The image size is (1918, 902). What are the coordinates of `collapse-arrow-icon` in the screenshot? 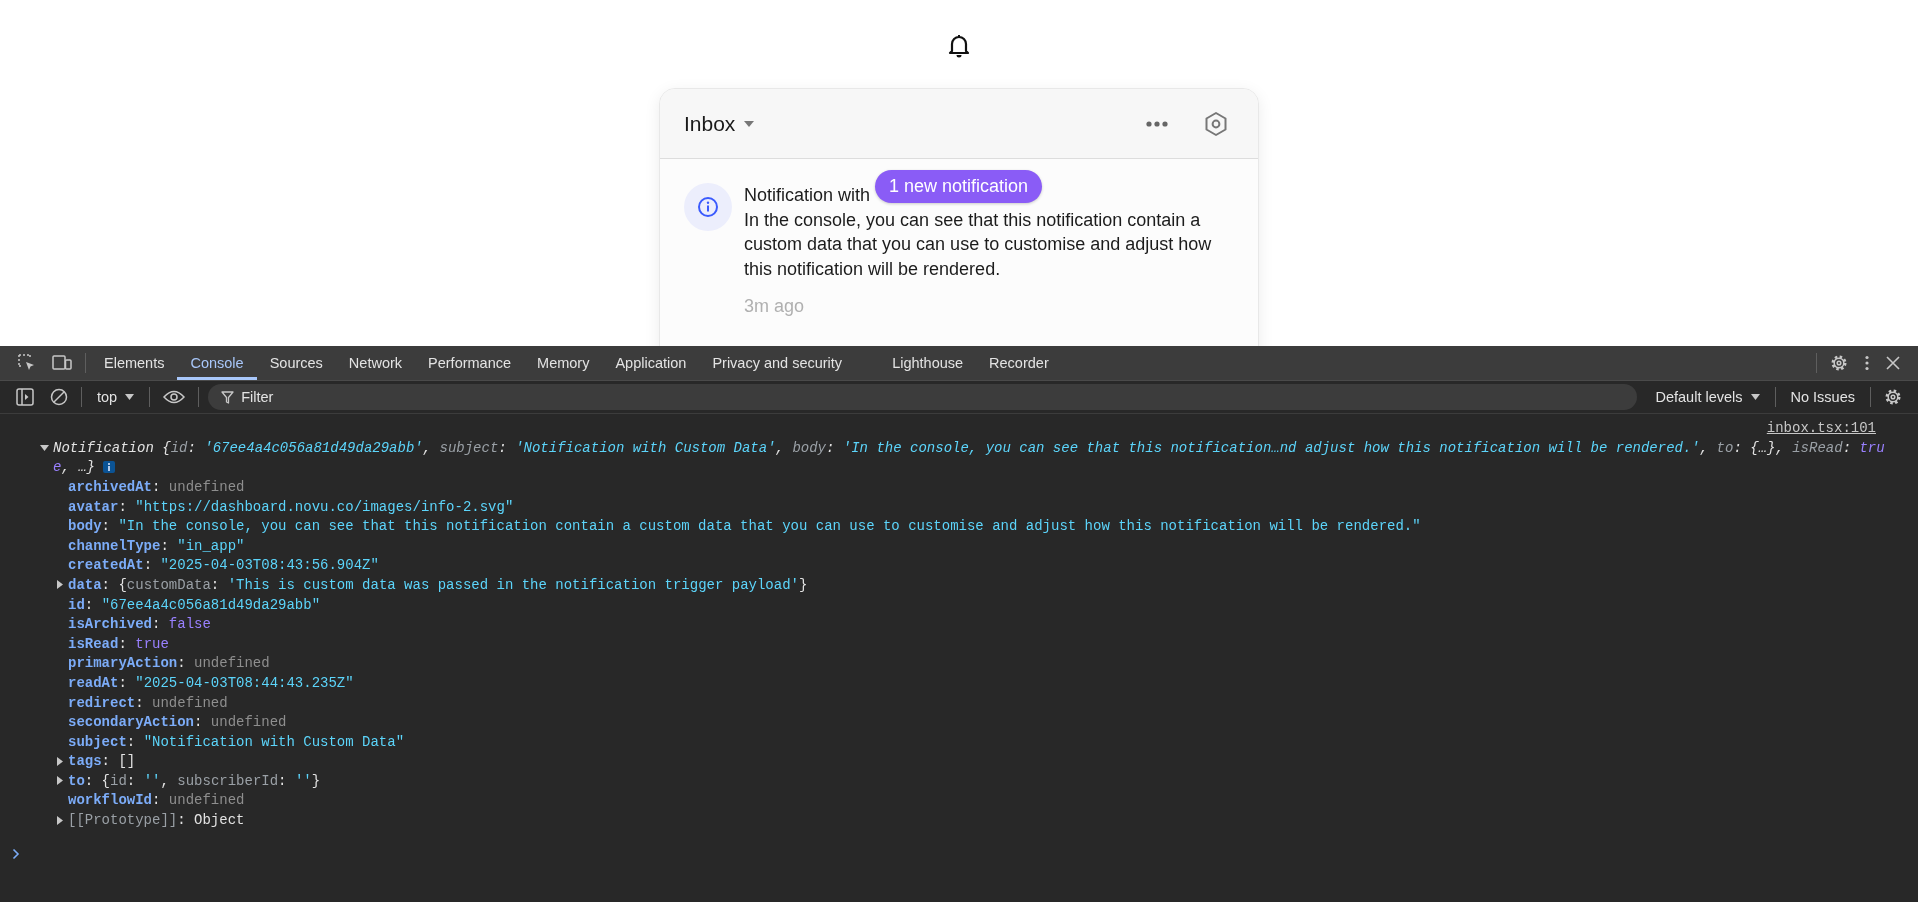 It's located at (44, 448).